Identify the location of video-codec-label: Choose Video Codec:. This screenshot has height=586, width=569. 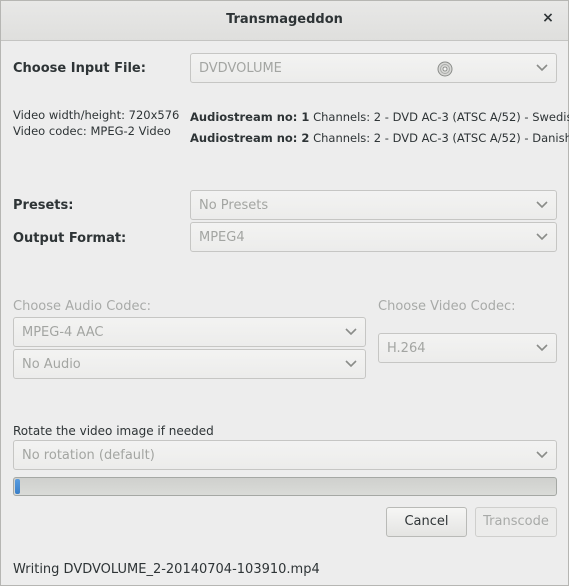
(447, 306).